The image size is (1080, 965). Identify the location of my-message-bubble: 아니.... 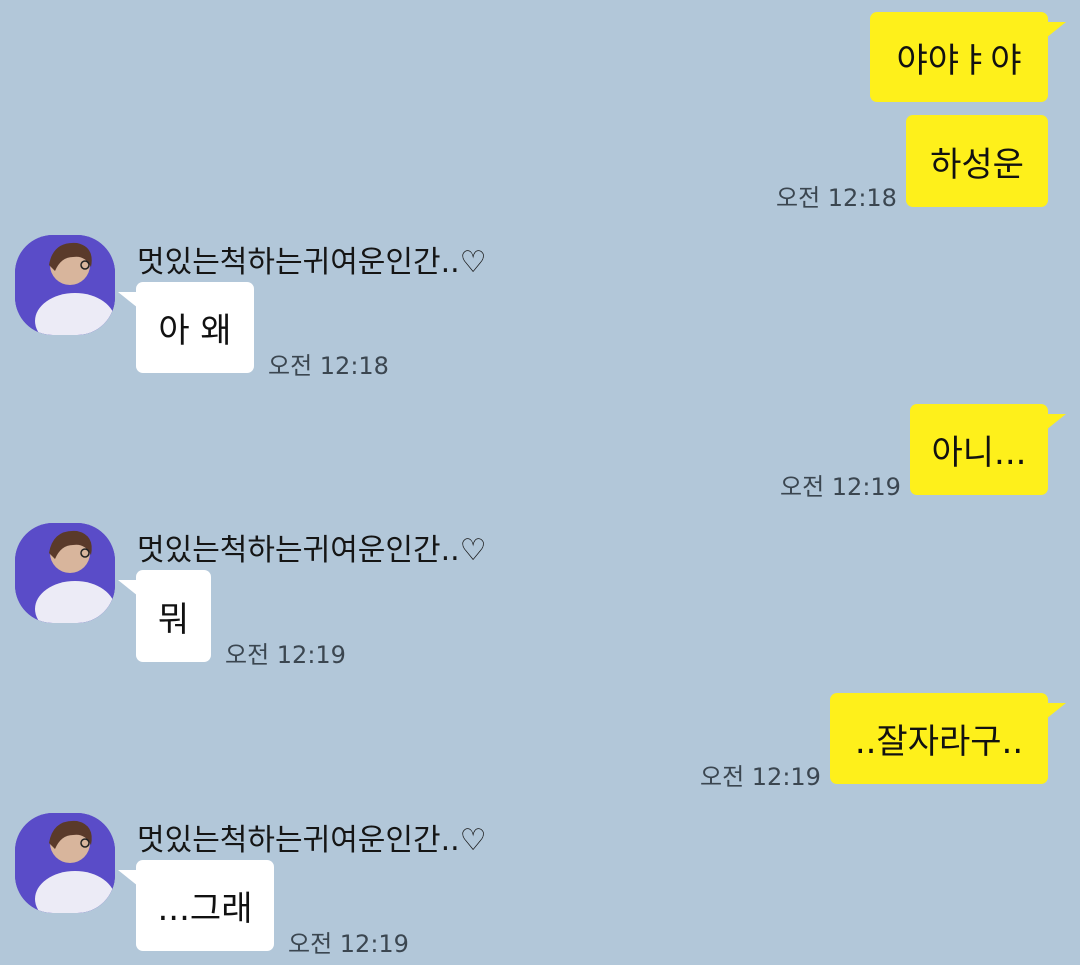
(979, 449).